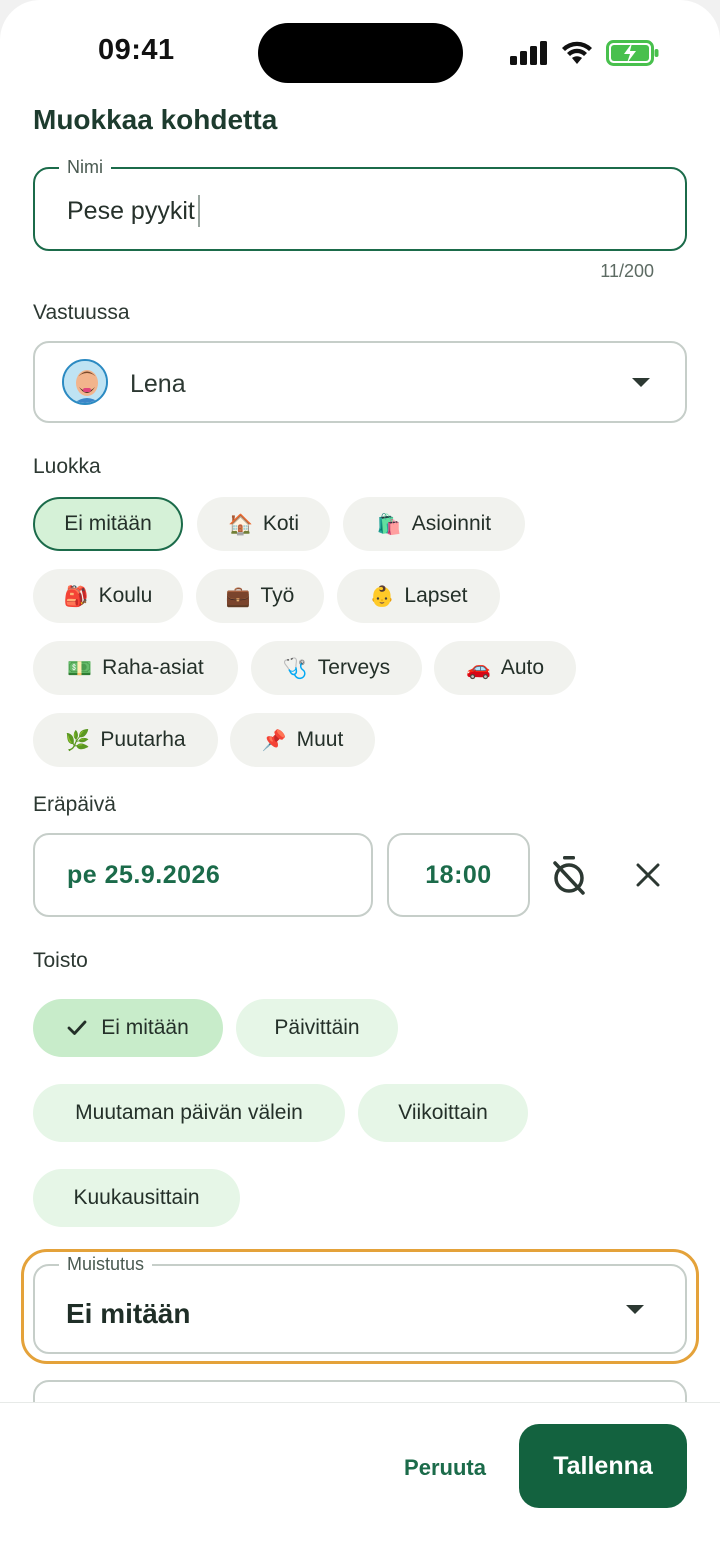 Image resolution: width=720 pixels, height=1564 pixels. I want to click on reminder-dropdown: Muistutus Ei mitään, so click(360, 1304).